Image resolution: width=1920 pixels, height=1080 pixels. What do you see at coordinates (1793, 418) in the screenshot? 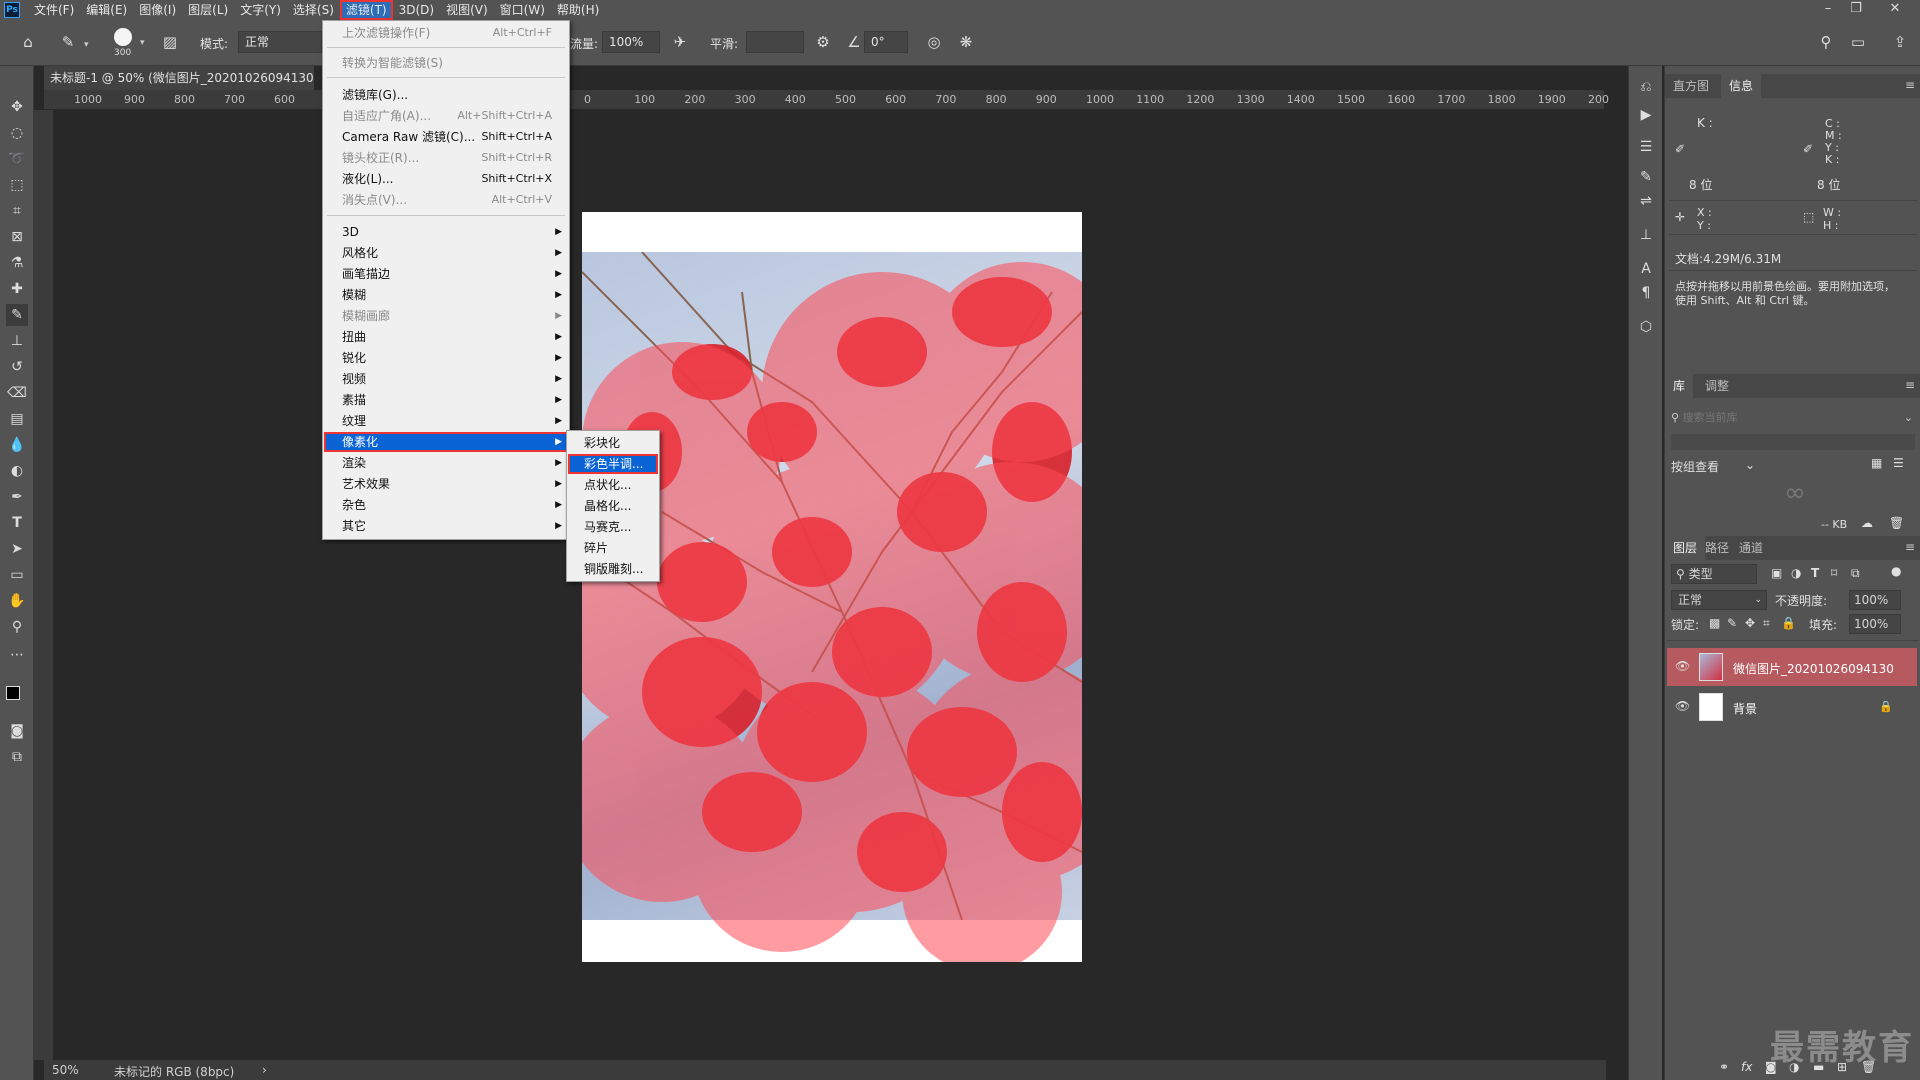
I see `library-search: ⚲ 搜索当前库 ⌄` at bounding box center [1793, 418].